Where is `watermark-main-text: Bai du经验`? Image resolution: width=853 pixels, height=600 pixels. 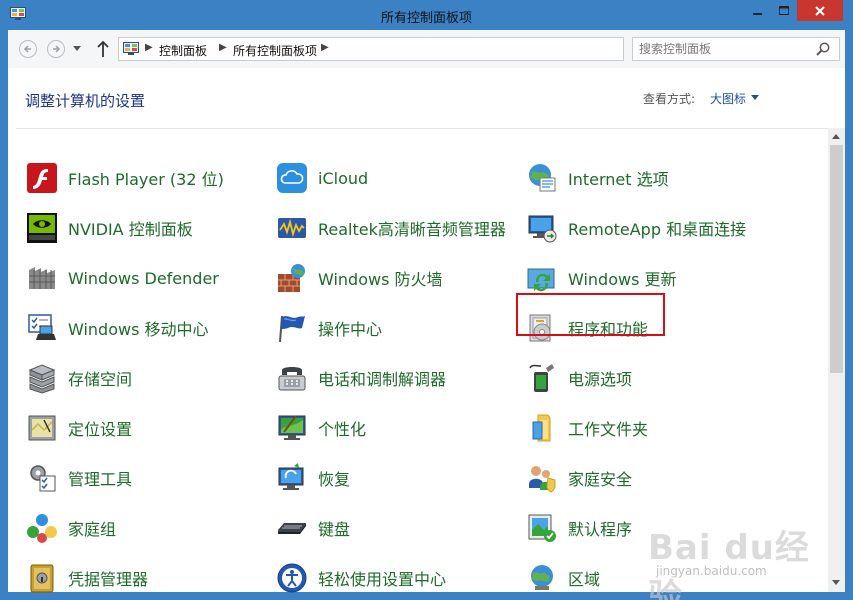 watermark-main-text: Bai du经验 is located at coordinates (729, 564).